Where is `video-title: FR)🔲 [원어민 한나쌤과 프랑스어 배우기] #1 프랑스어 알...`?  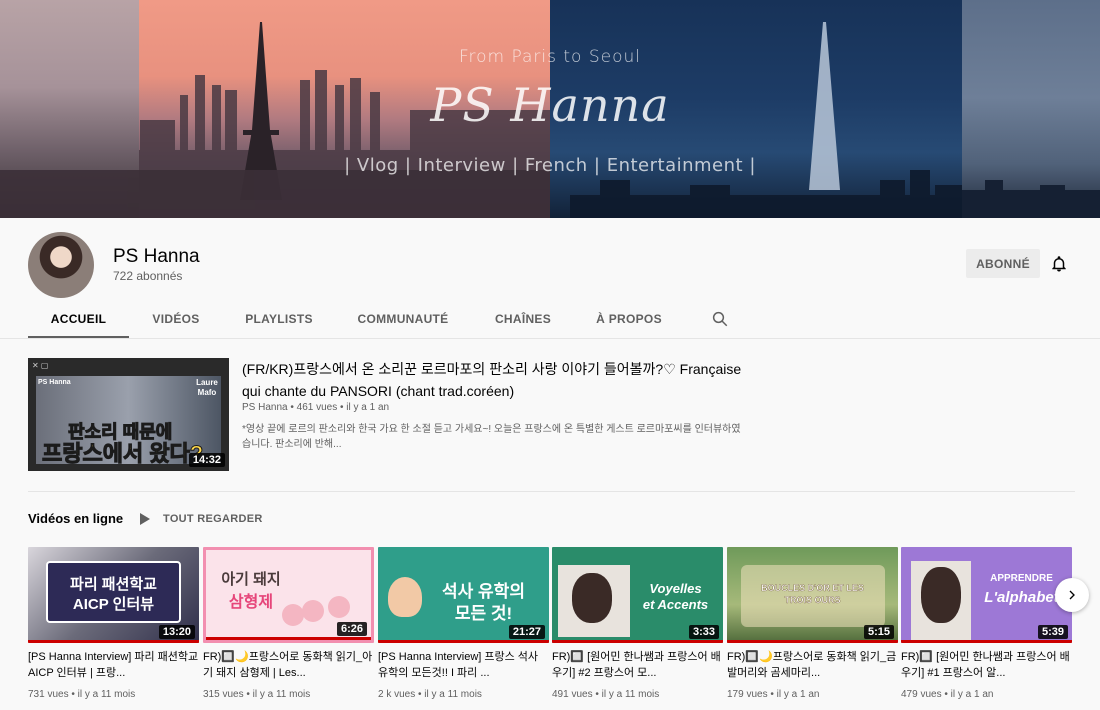
video-title: FR)🔲 [원어민 한나쌤과 프랑스어 배우기] #1 프랑스어 알... is located at coordinates (986, 665).